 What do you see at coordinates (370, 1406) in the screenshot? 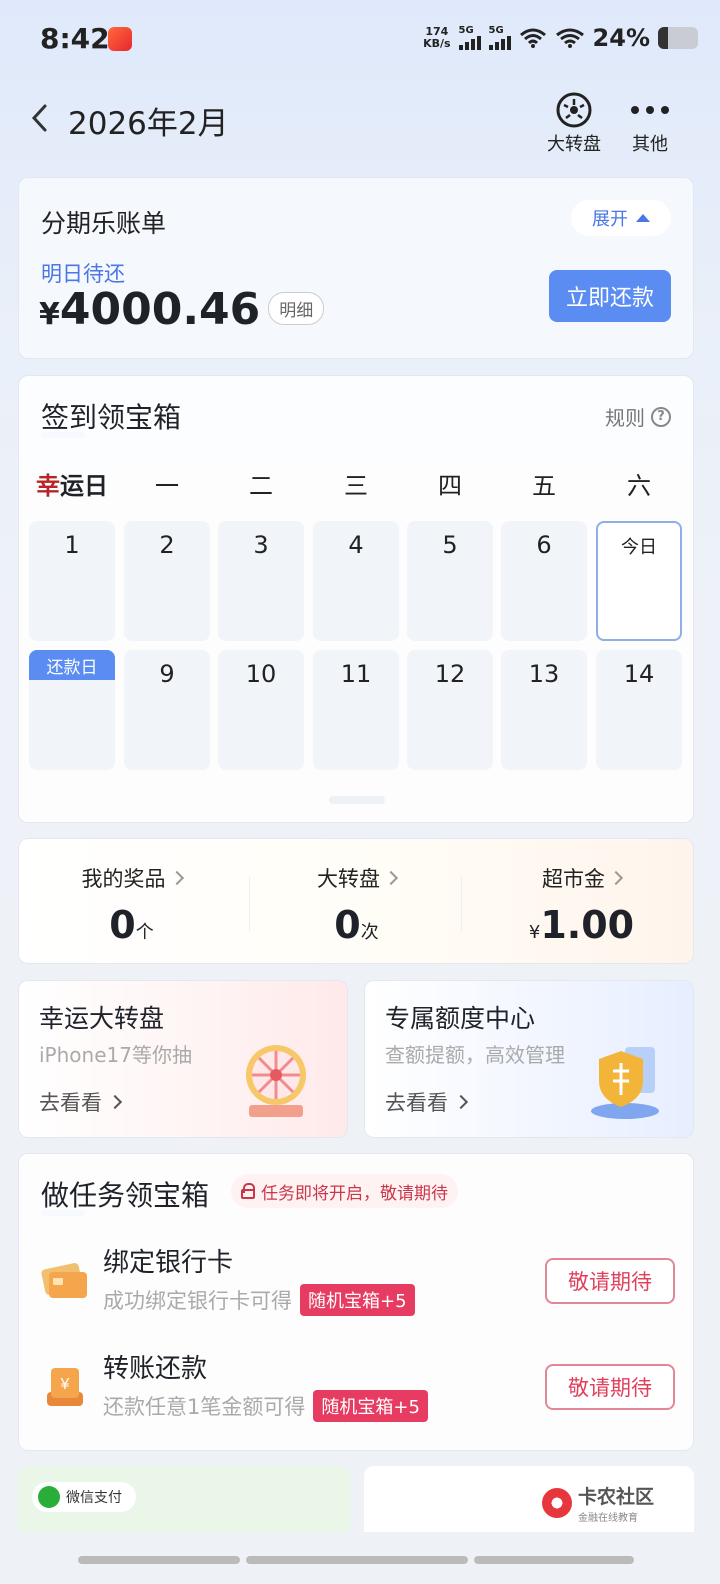
I see `reward-badge: 随机宝箱+5` at bounding box center [370, 1406].